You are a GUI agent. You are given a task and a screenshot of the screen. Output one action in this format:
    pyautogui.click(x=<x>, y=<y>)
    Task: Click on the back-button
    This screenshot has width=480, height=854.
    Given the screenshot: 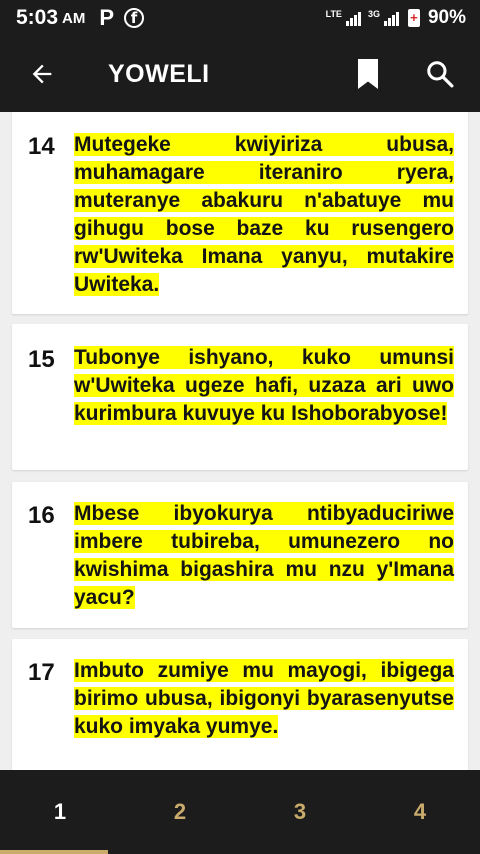 What is the action you would take?
    pyautogui.click(x=42, y=74)
    